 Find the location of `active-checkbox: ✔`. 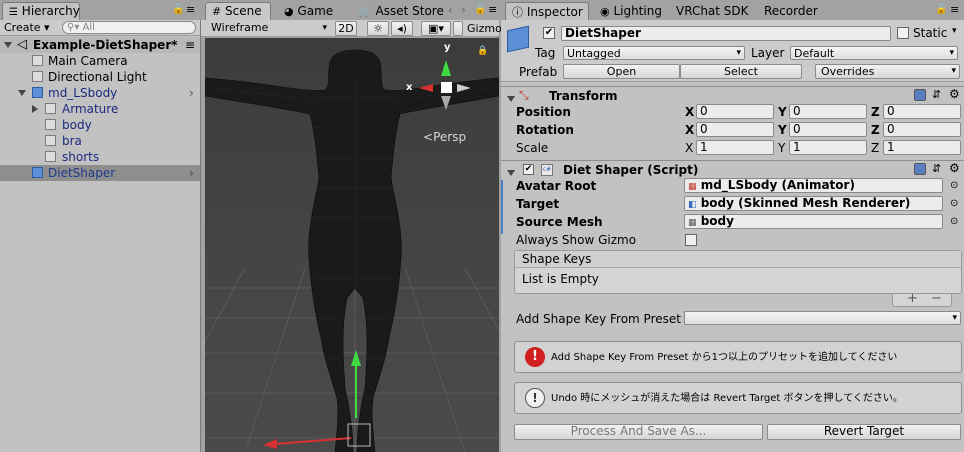

active-checkbox: ✔ is located at coordinates (549, 33).